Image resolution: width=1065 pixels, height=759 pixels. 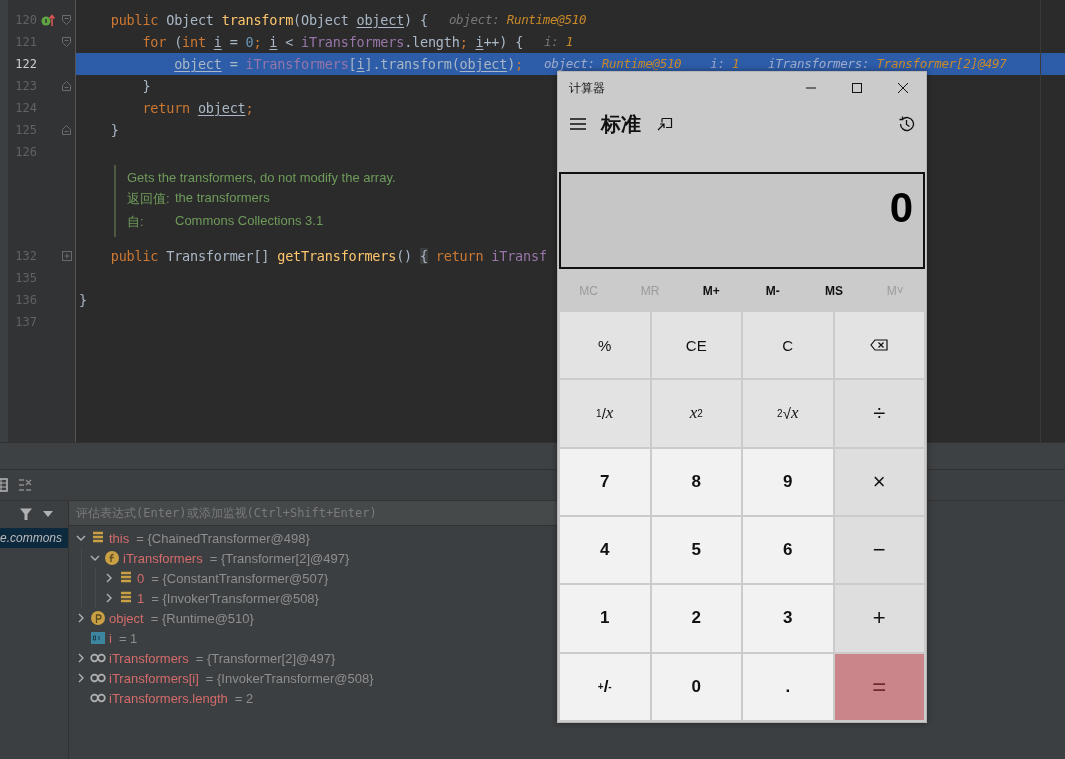 I want to click on doc-value: Commons Collections 3.1, so click(x=249, y=221).